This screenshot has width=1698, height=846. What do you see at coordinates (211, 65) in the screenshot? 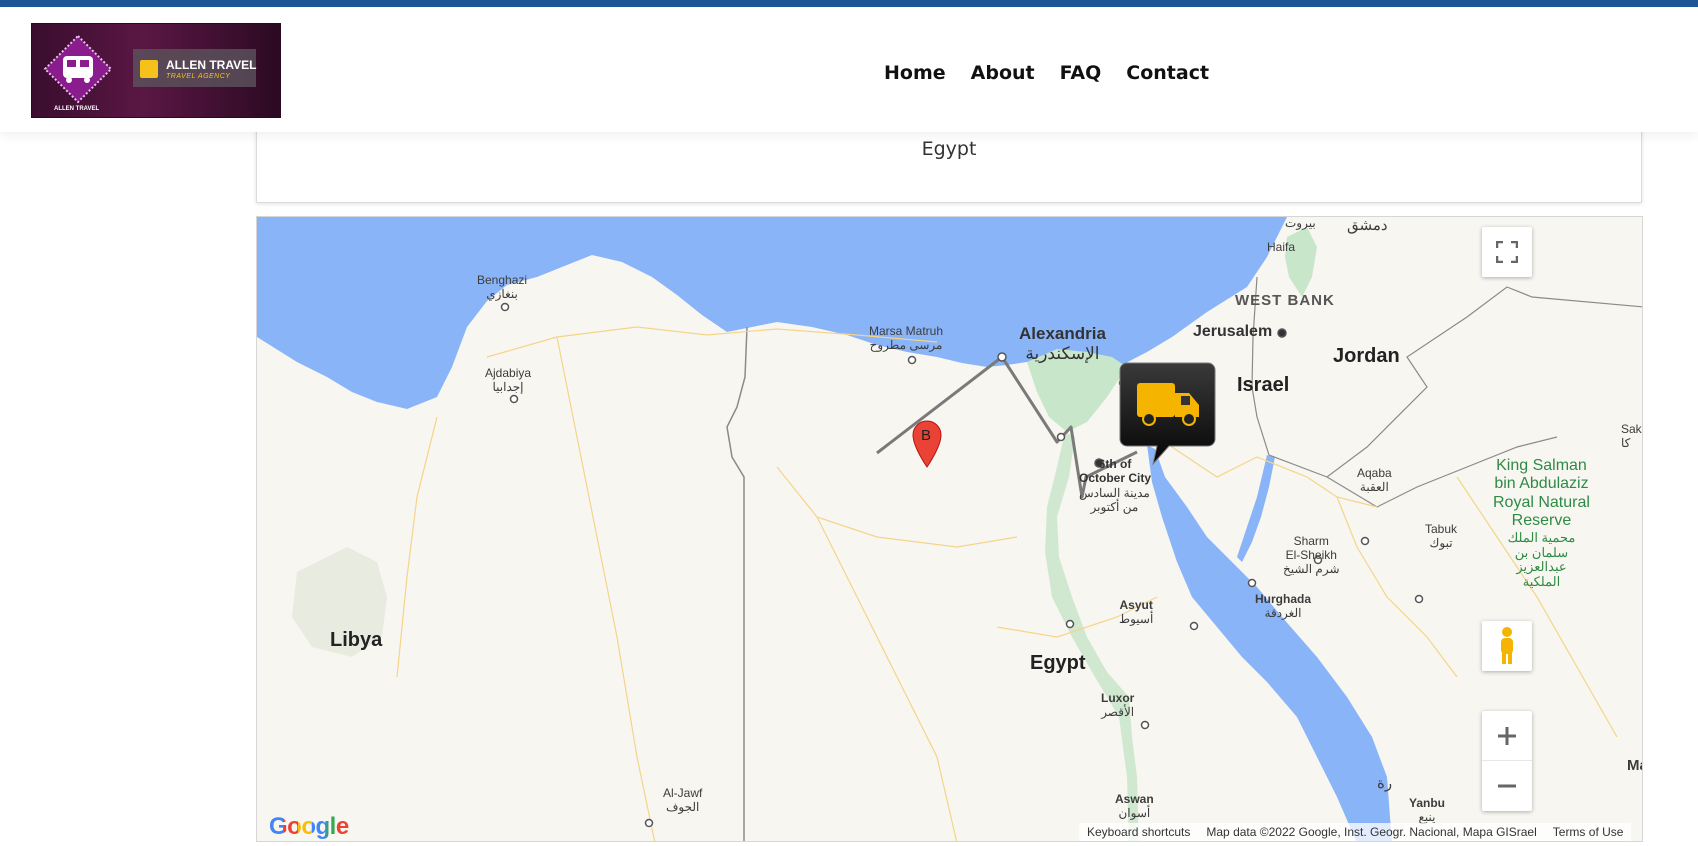
I see `logo-brand-name: ALLEN TRAVEL` at bounding box center [211, 65].